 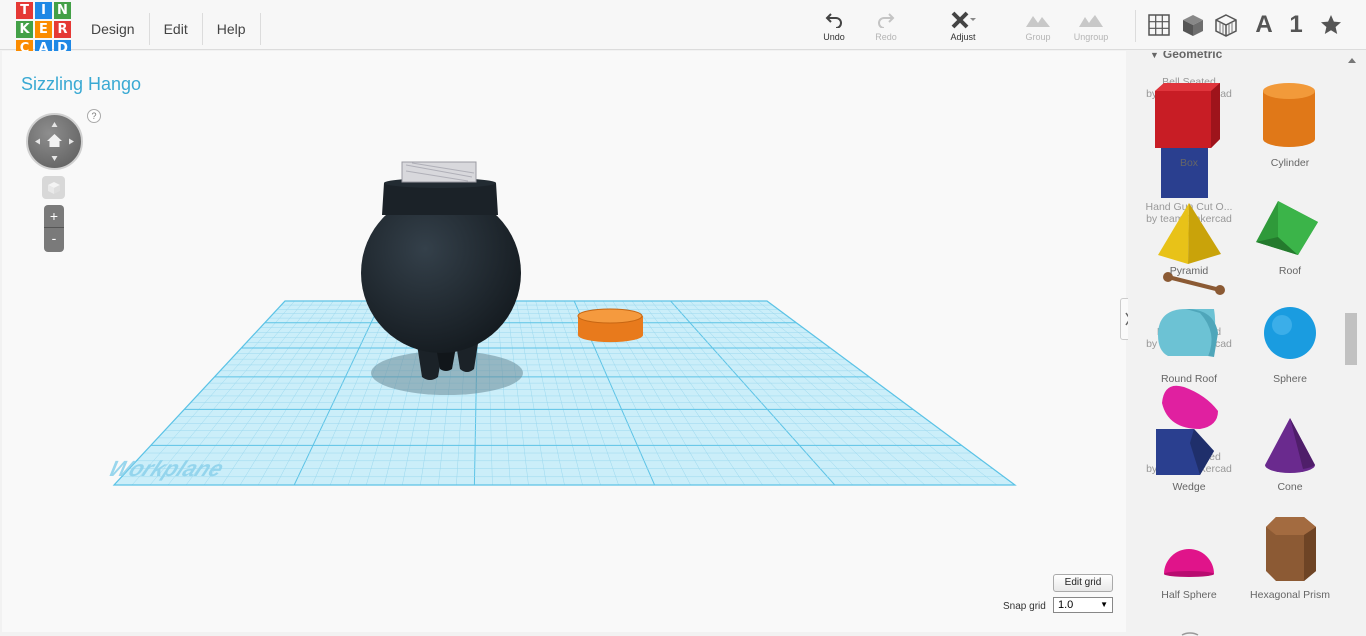 I want to click on grid-view-icon, so click(x=1159, y=25).